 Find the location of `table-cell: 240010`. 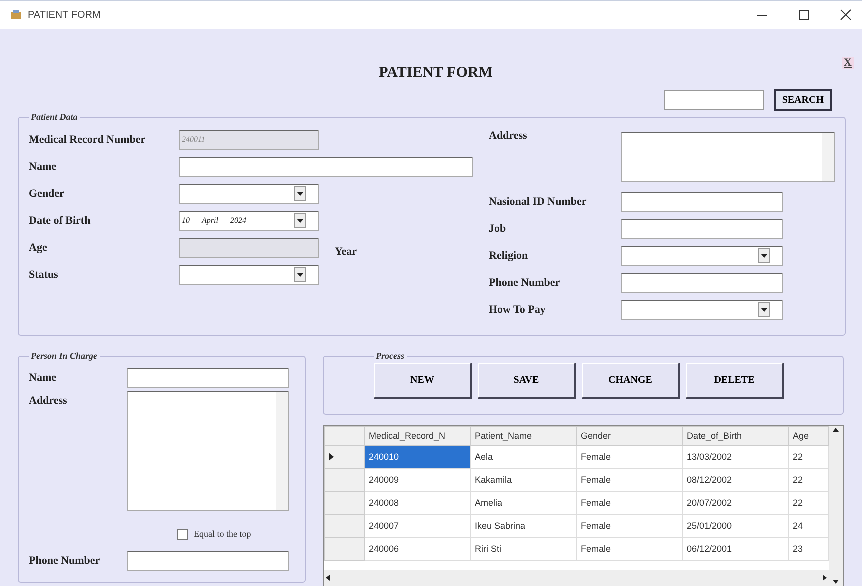

table-cell: 240010 is located at coordinates (417, 457).